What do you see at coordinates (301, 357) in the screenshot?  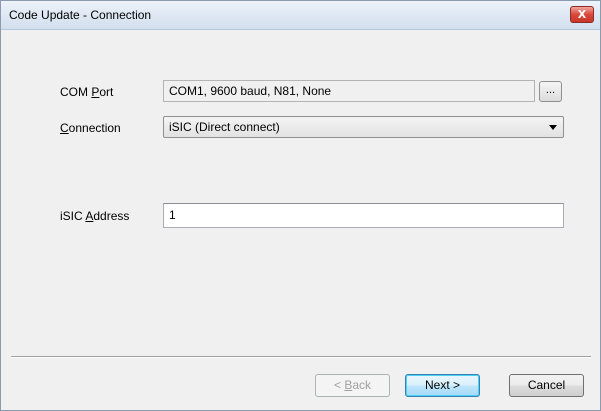 I see `footer-divider` at bounding box center [301, 357].